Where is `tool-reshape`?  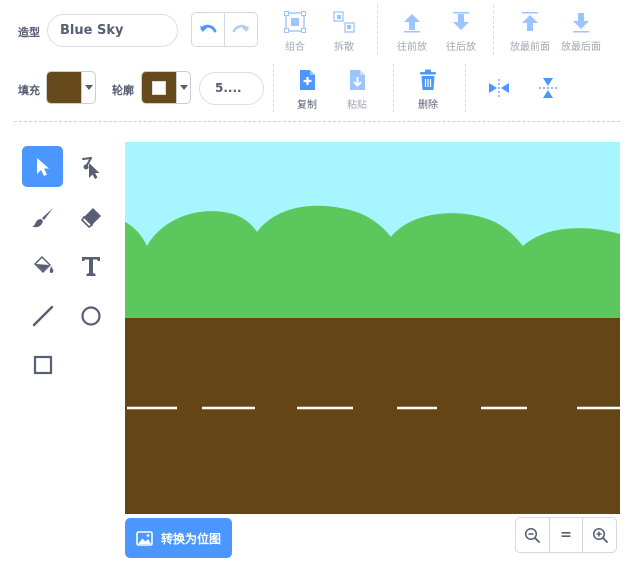
tool-reshape is located at coordinates (90, 166).